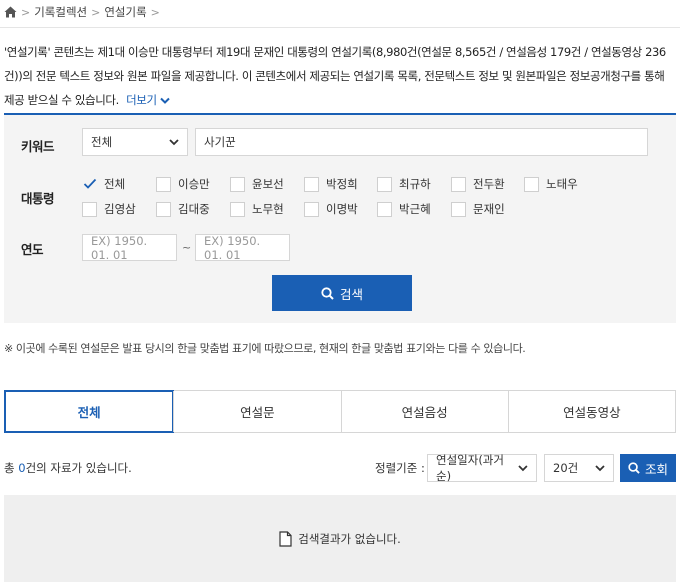 This screenshot has height=582, width=680. I want to click on keyword-scope-value: 전체, so click(102, 142).